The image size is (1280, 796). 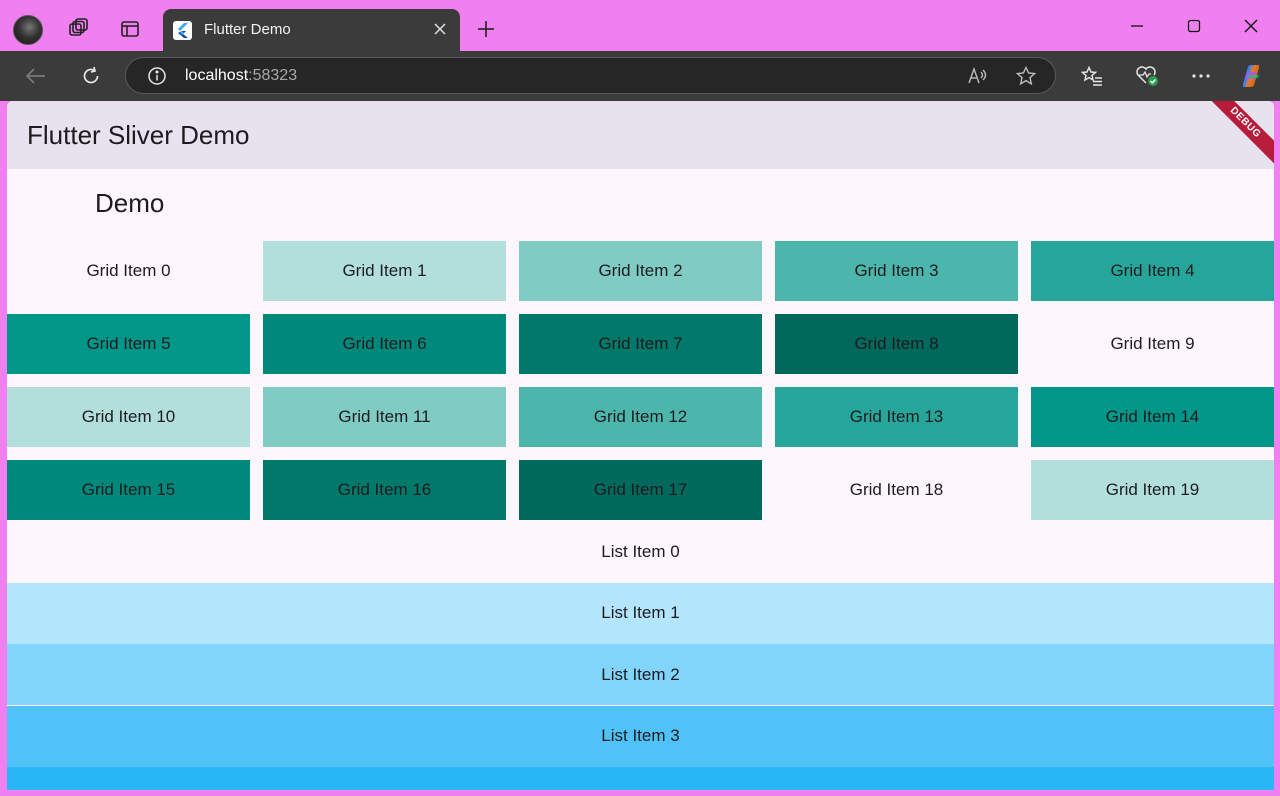 I want to click on grid-item: Grid Item 7, so click(x=640, y=344).